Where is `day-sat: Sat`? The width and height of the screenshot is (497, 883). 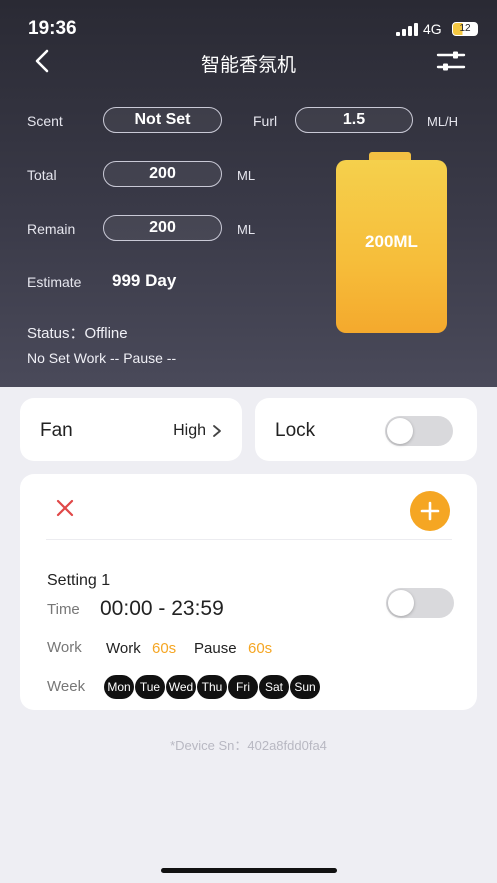 day-sat: Sat is located at coordinates (274, 687).